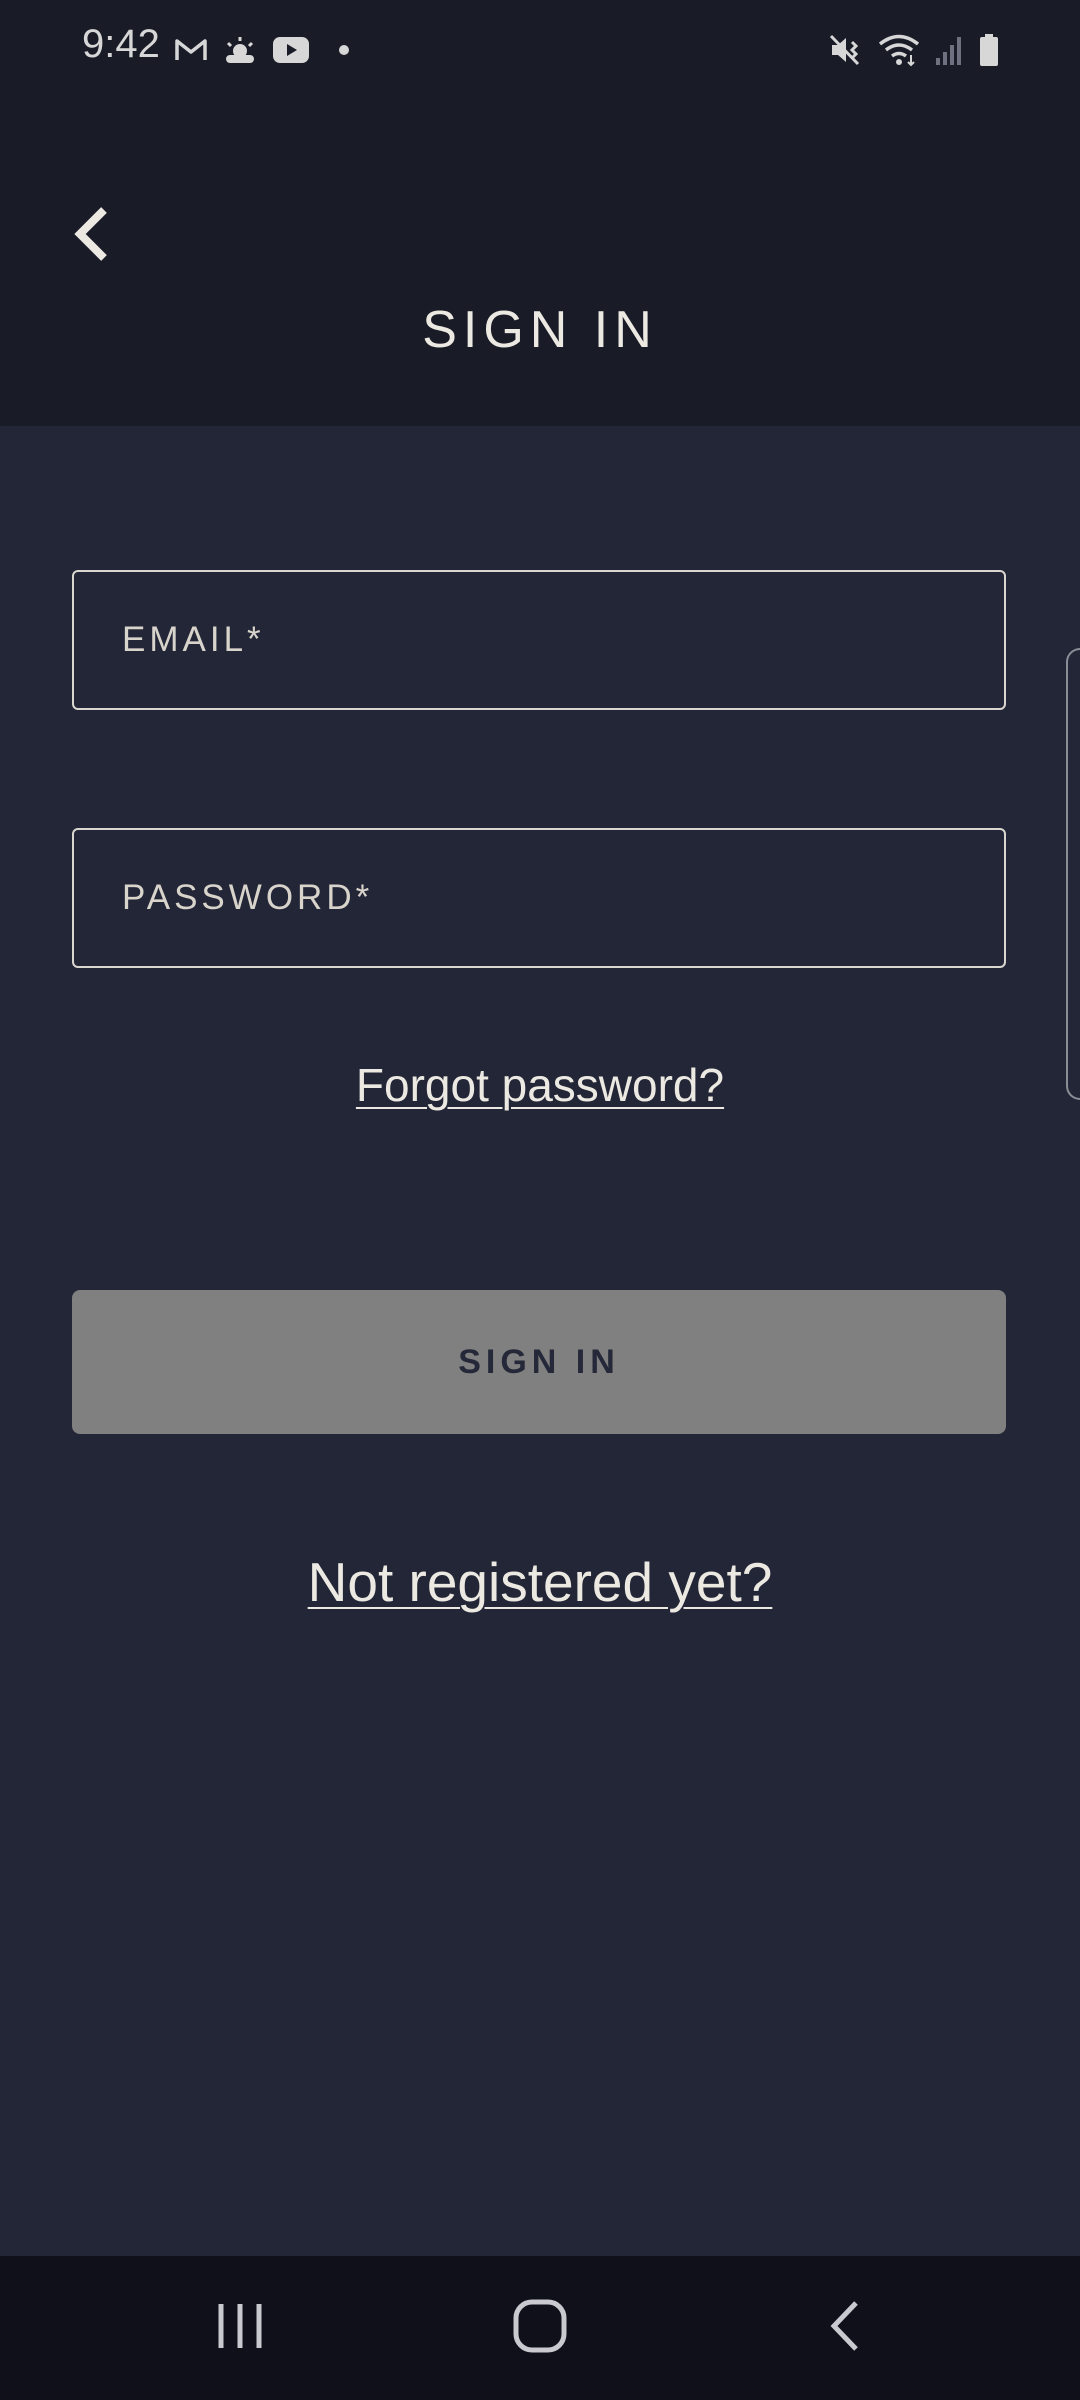 The width and height of the screenshot is (1080, 2400). What do you see at coordinates (248, 897) in the screenshot?
I see `password-placeholder: PASSWORD*` at bounding box center [248, 897].